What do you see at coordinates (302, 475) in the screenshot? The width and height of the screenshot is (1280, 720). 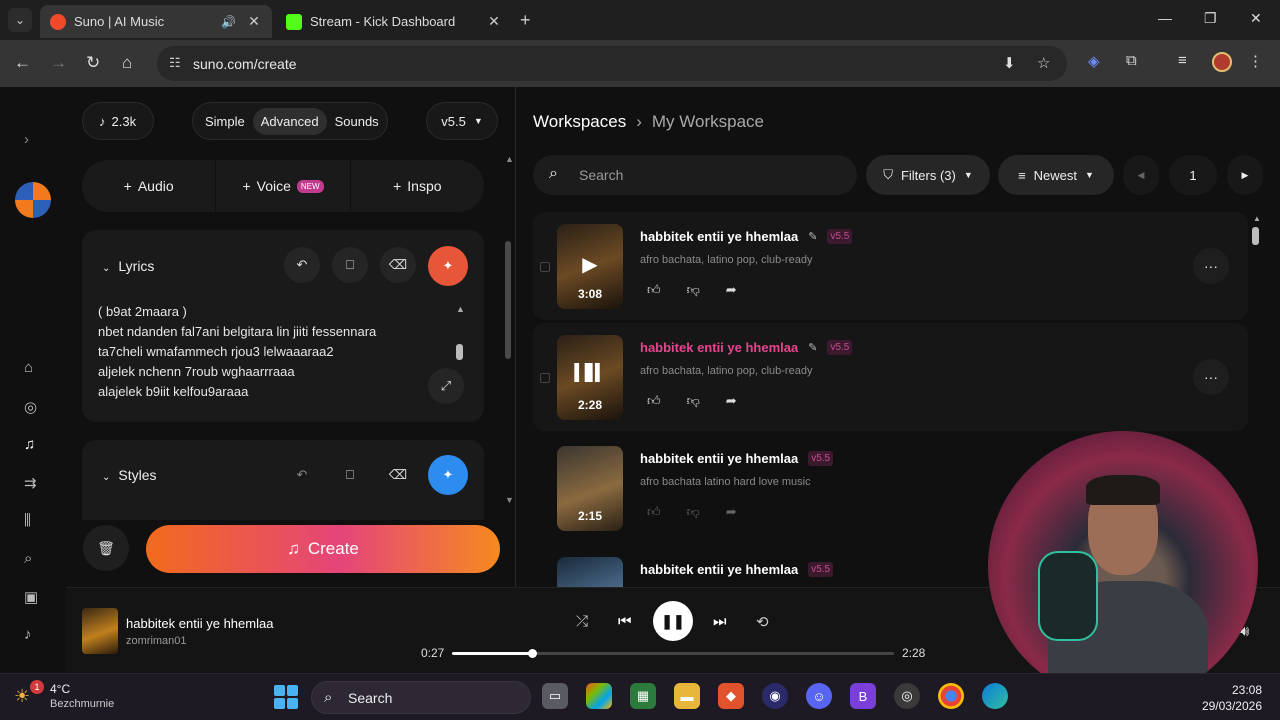 I see `undo-styles-button: ↶` at bounding box center [302, 475].